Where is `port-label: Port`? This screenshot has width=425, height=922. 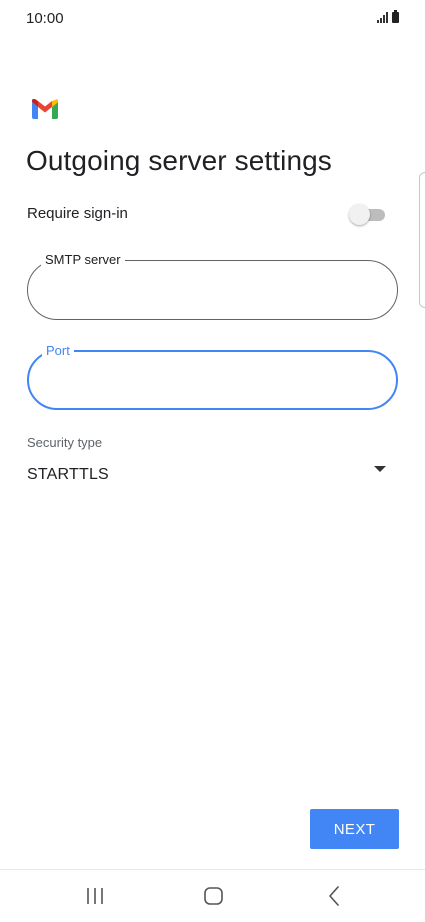 port-label: Port is located at coordinates (58, 351).